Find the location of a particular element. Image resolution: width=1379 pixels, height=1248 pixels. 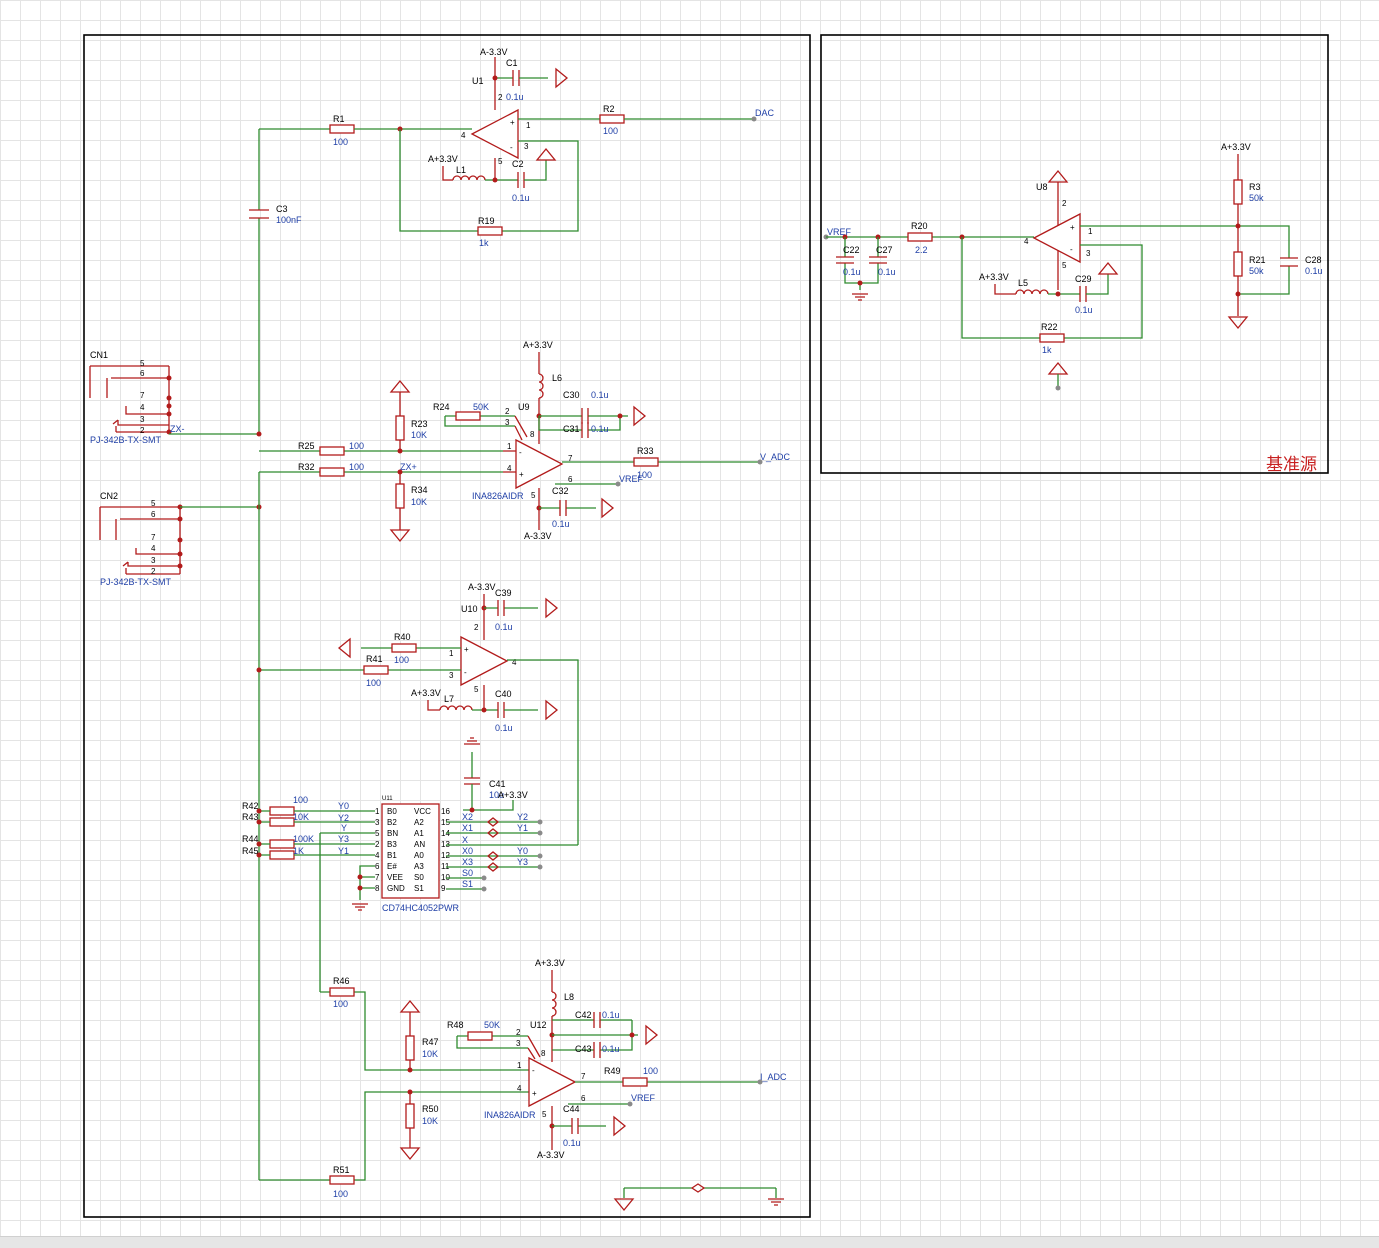

capacitor-c39 is located at coordinates (501, 608).